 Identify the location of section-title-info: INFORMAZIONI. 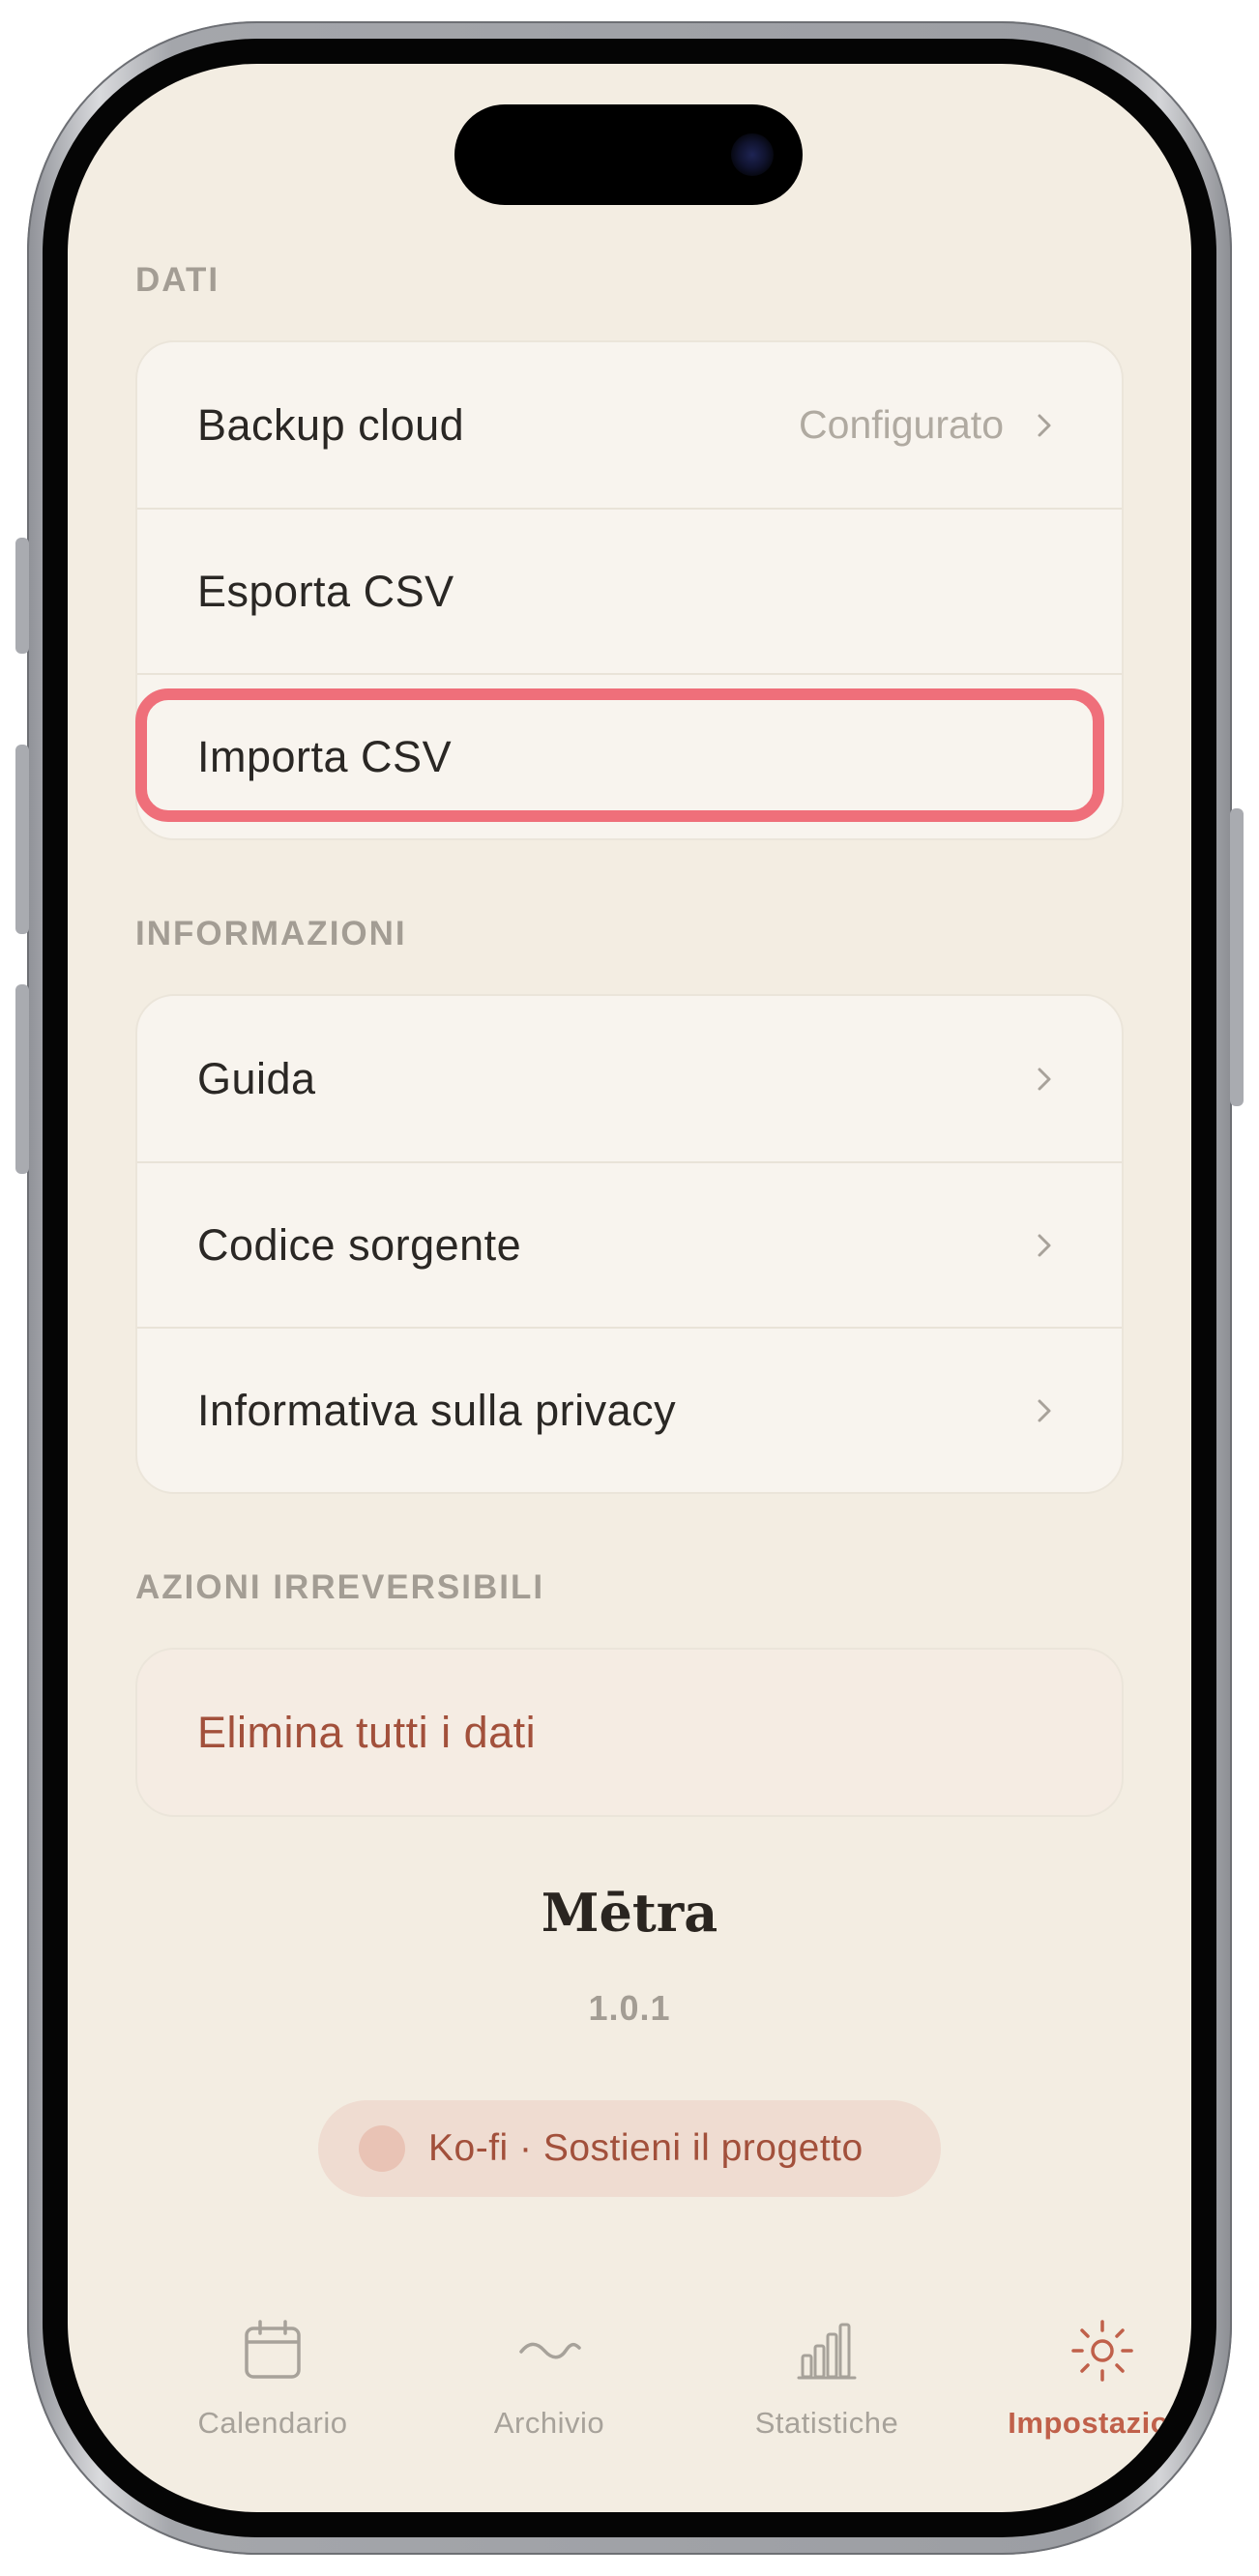
(271, 933).